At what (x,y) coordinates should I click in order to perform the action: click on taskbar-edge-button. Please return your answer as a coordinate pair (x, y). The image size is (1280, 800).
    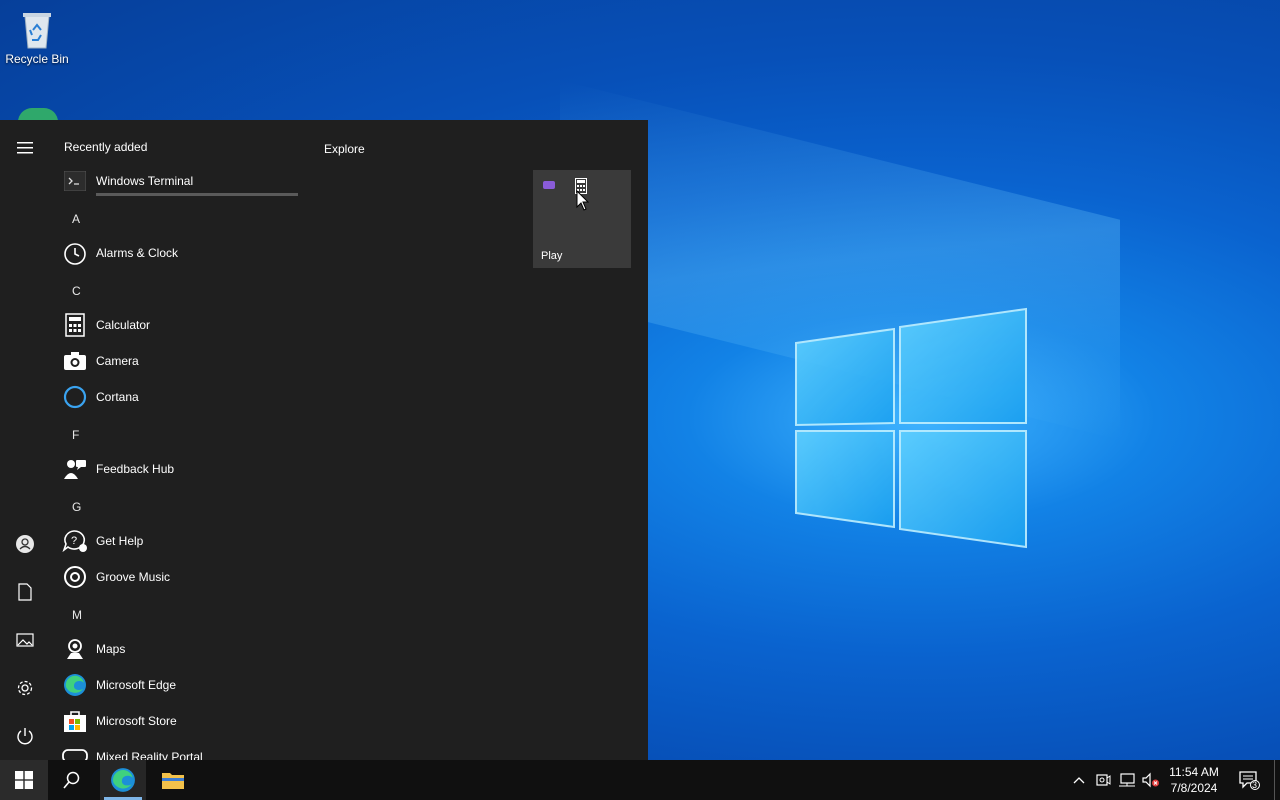
    Looking at the image, I should click on (123, 780).